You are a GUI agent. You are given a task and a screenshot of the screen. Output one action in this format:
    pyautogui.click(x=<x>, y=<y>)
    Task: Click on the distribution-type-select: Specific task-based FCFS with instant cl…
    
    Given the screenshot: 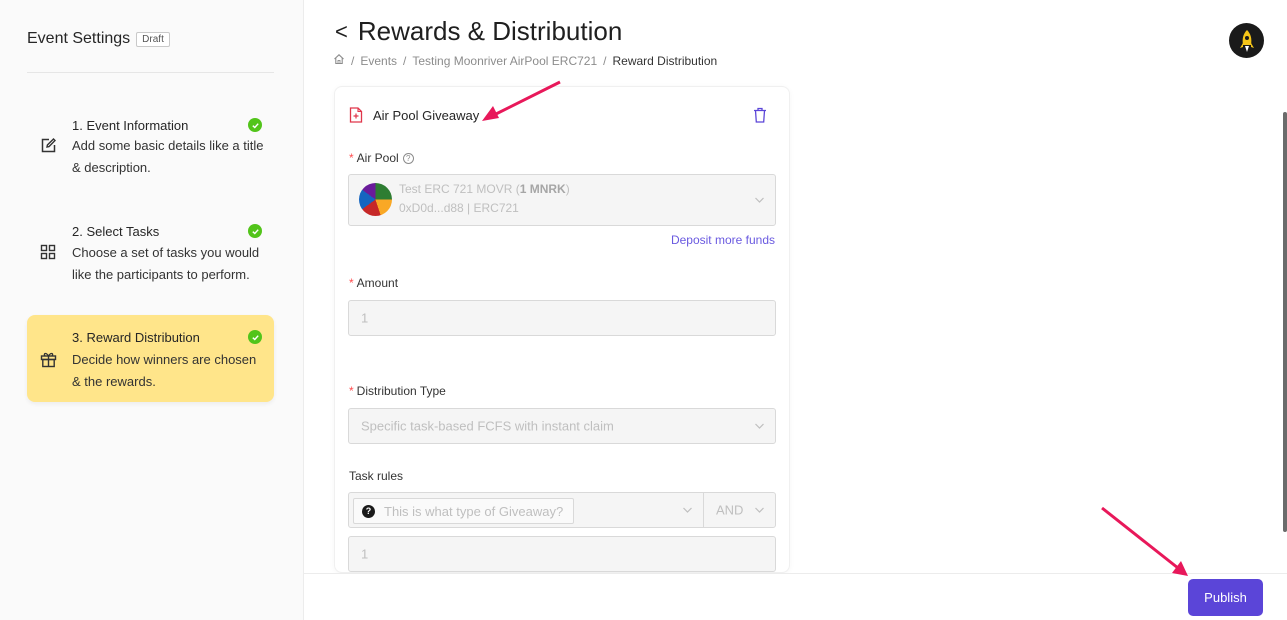 What is the action you would take?
    pyautogui.click(x=562, y=426)
    